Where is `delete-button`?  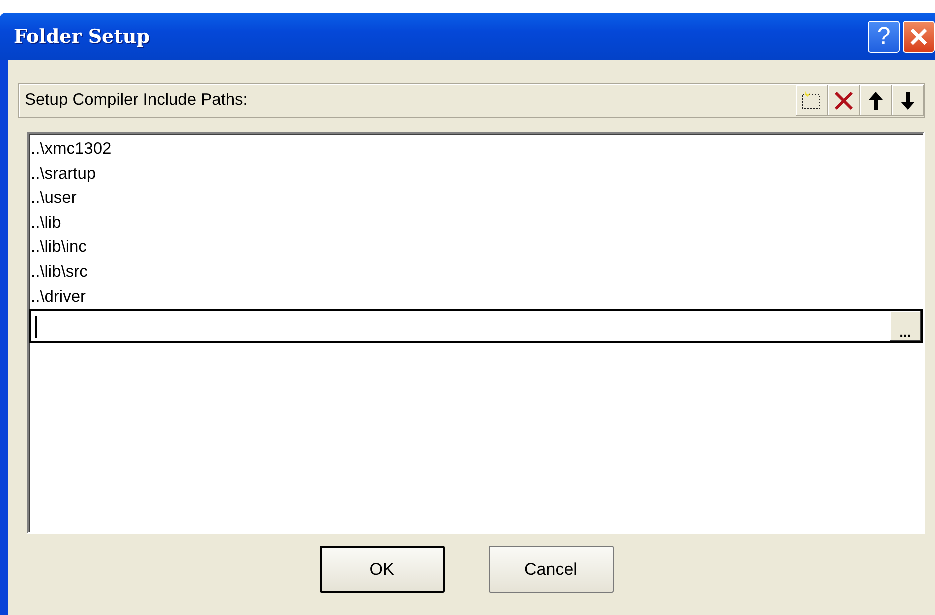
delete-button is located at coordinates (844, 100).